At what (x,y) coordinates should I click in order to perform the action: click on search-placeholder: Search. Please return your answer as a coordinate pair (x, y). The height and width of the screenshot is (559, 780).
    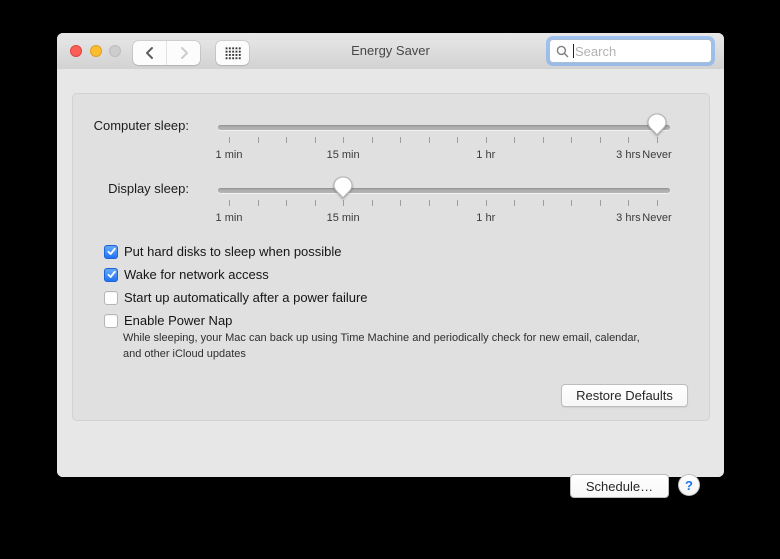
    Looking at the image, I should click on (596, 51).